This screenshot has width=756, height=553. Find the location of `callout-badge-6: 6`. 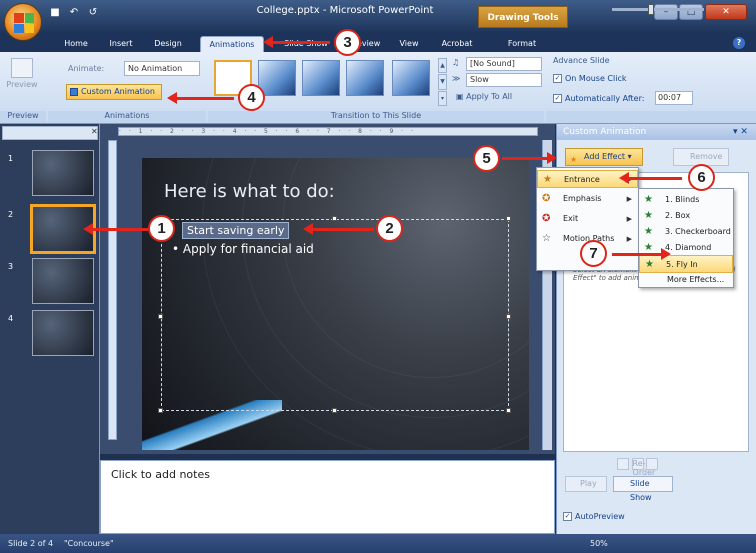

callout-badge-6: 6 is located at coordinates (701, 177).